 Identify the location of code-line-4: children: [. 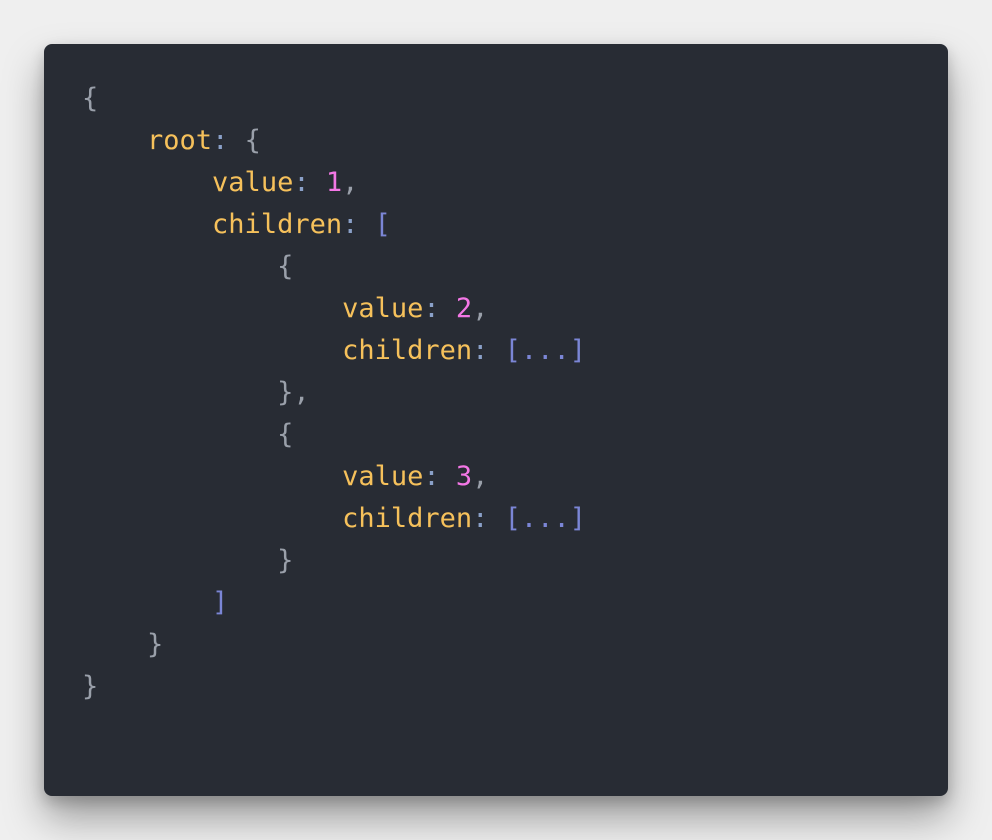
(334, 225).